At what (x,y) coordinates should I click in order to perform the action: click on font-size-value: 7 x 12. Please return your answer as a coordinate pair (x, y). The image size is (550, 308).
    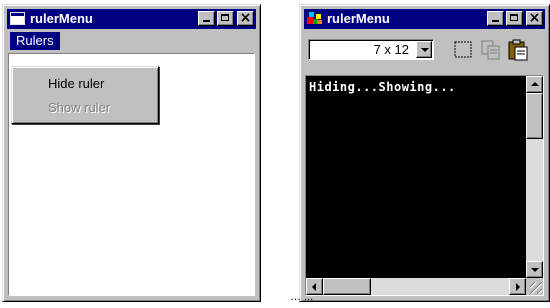
    Looking at the image, I should click on (391, 49).